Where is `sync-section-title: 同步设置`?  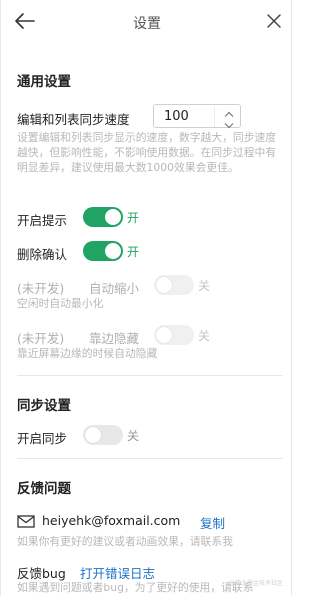 sync-section-title: 同步设置 is located at coordinates (44, 406).